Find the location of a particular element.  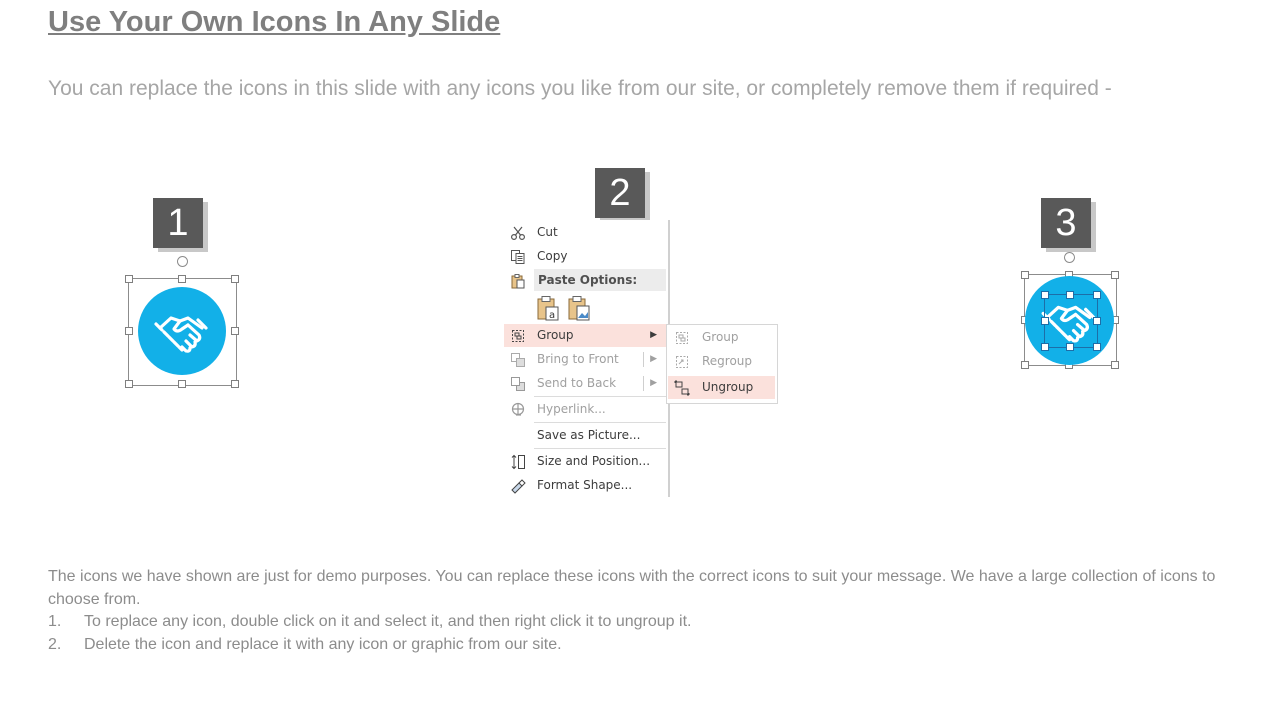

size-position-icon is located at coordinates (518, 462).